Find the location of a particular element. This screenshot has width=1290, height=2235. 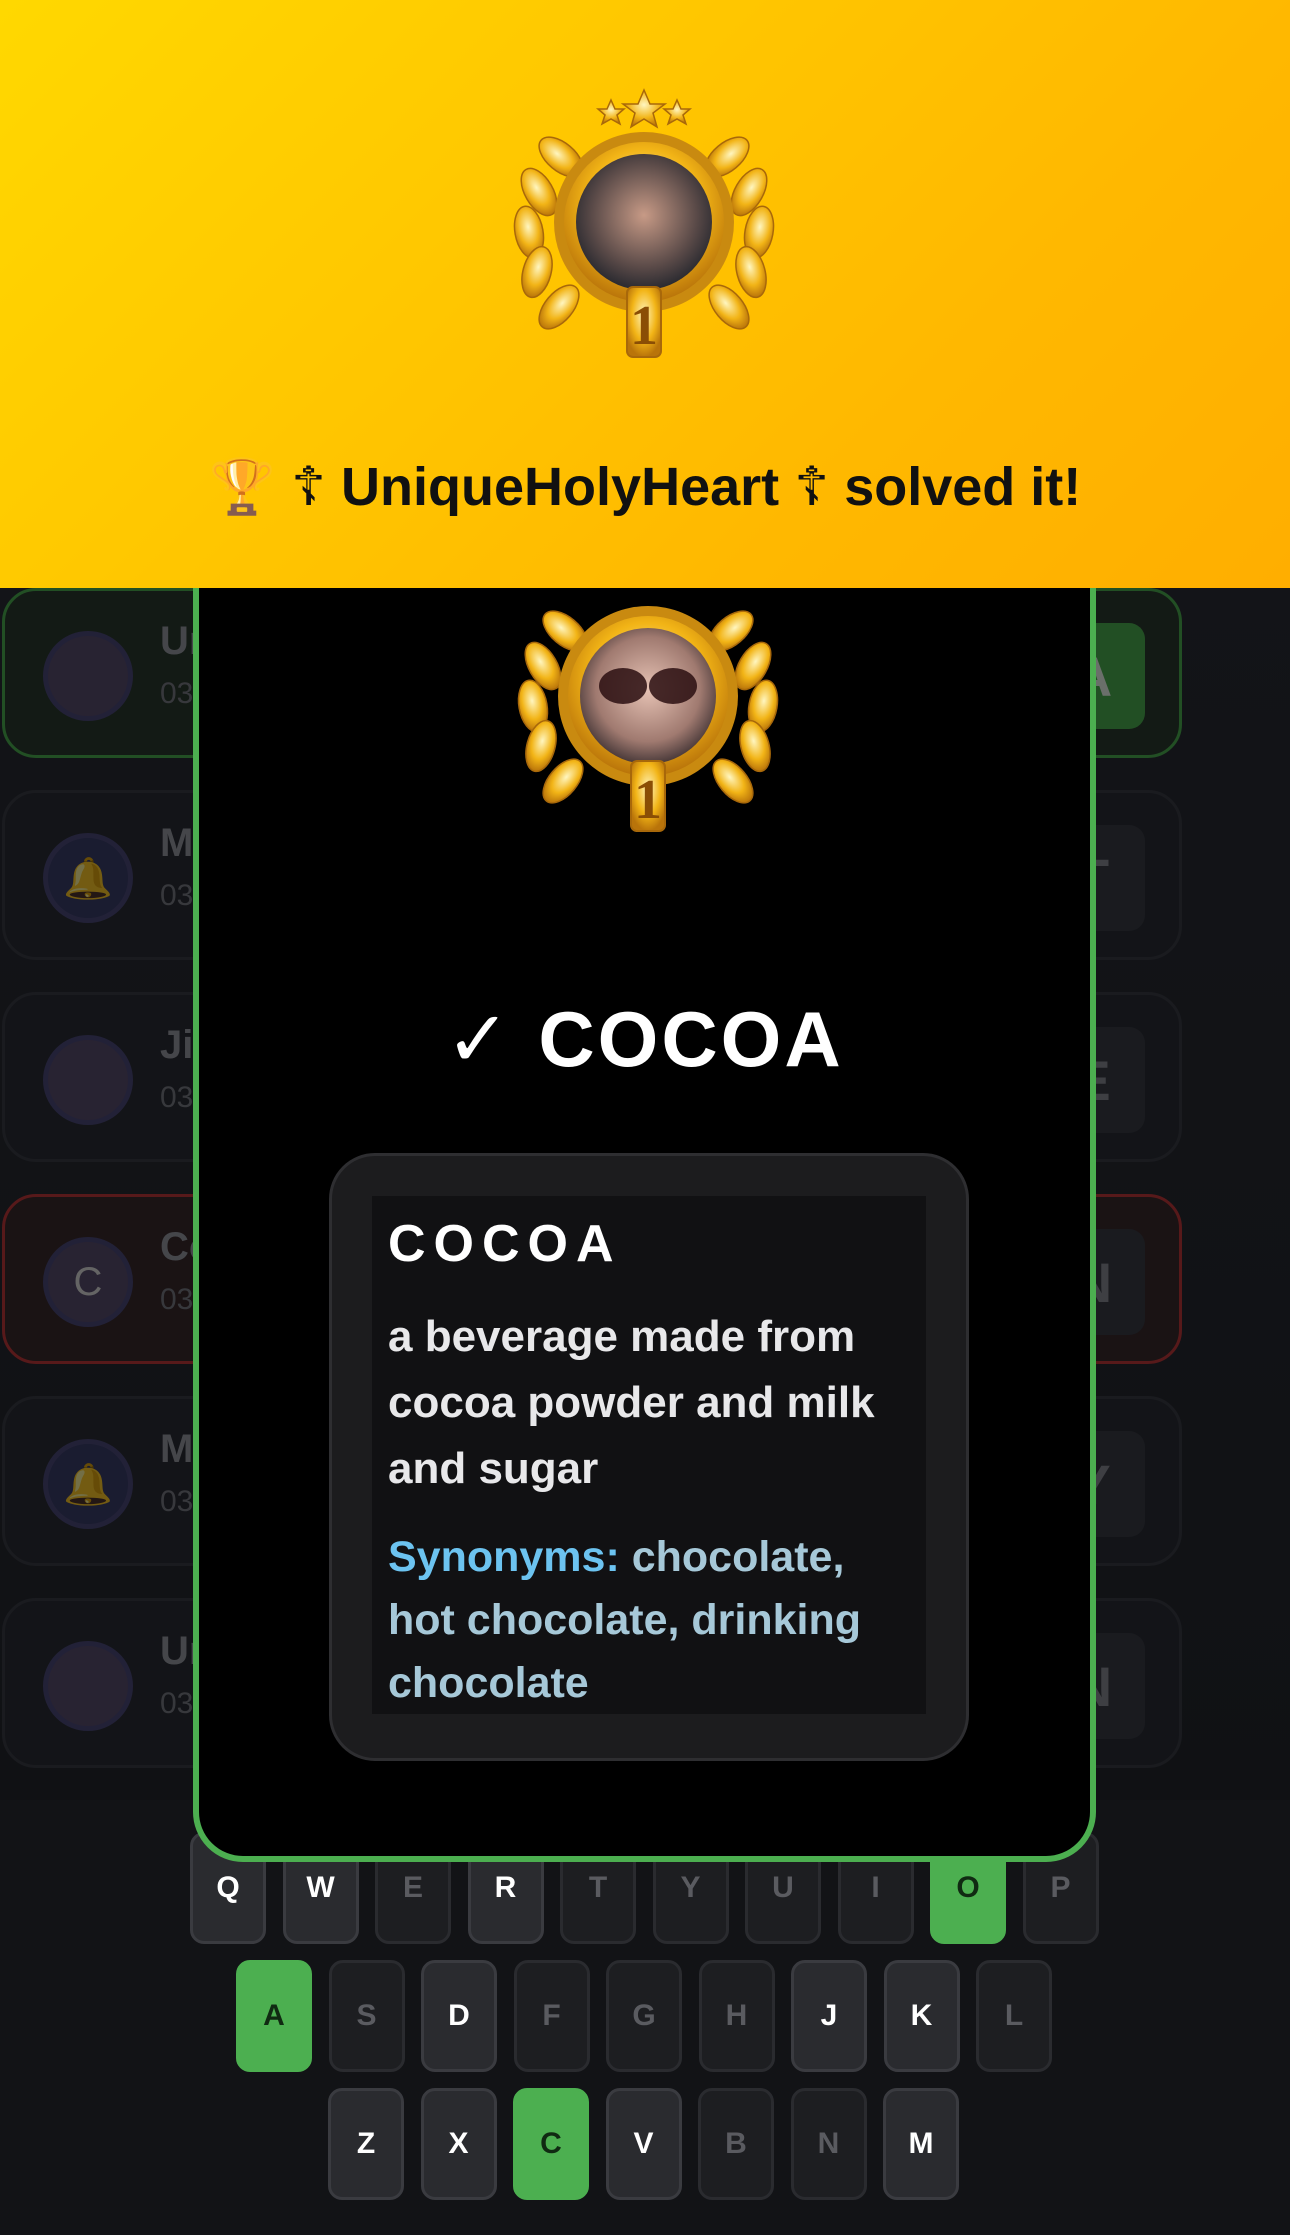

key-k: K is located at coordinates (921, 2016).